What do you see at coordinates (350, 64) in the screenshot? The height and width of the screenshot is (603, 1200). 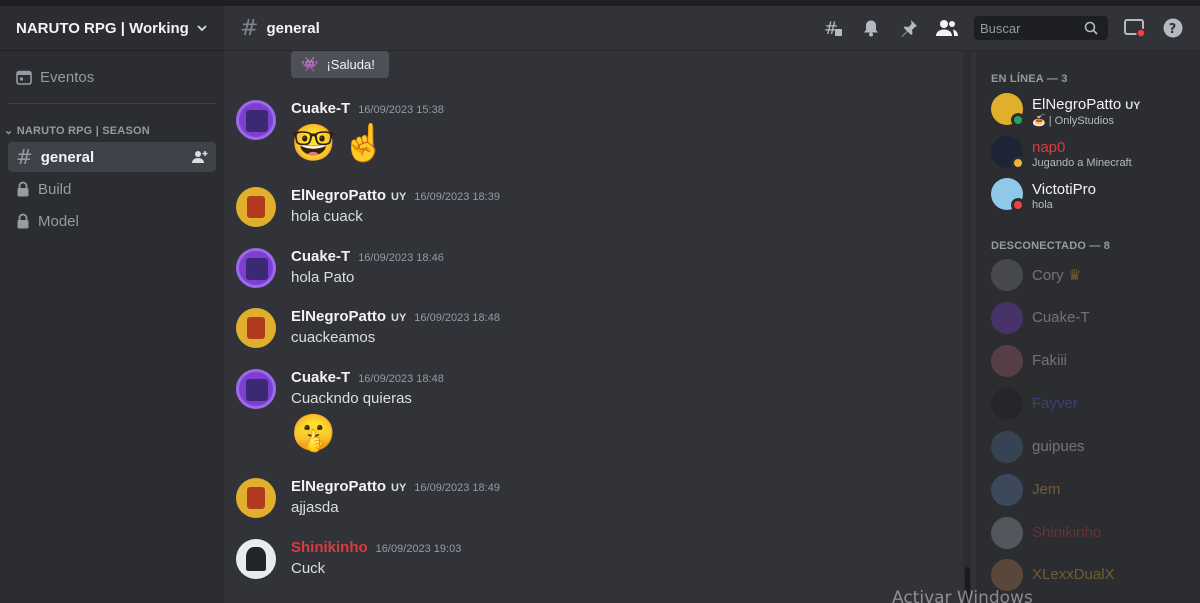 I see `wave-label: ¡Saluda!` at bounding box center [350, 64].